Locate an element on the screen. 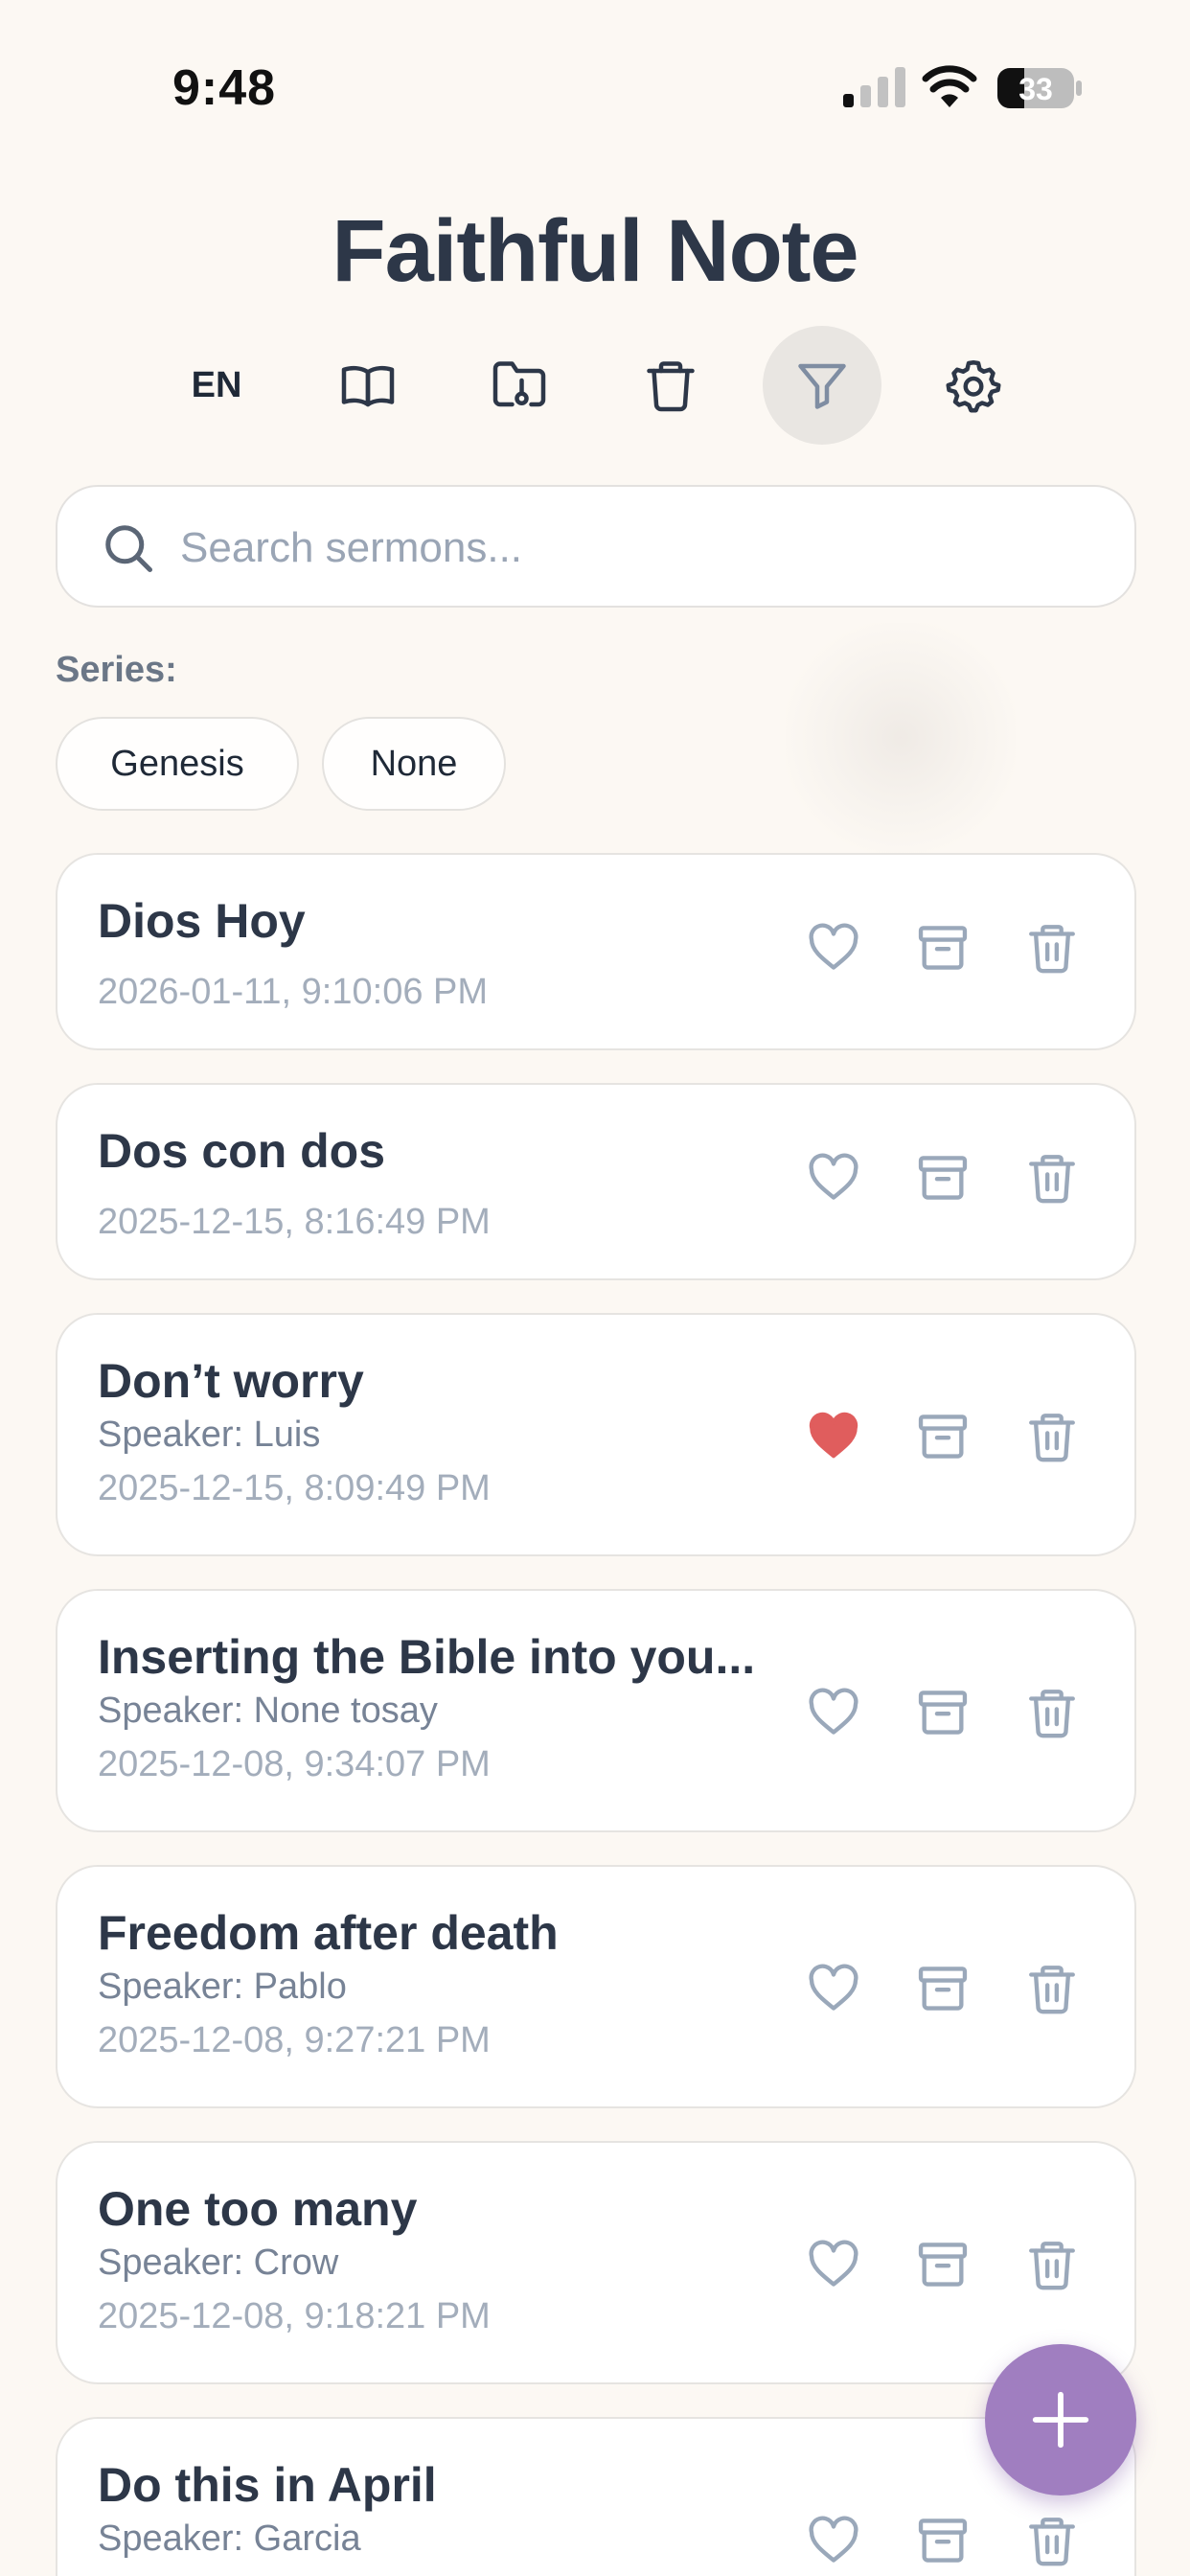 Image resolution: width=1190 pixels, height=2576 pixels. settings-button is located at coordinates (974, 385).